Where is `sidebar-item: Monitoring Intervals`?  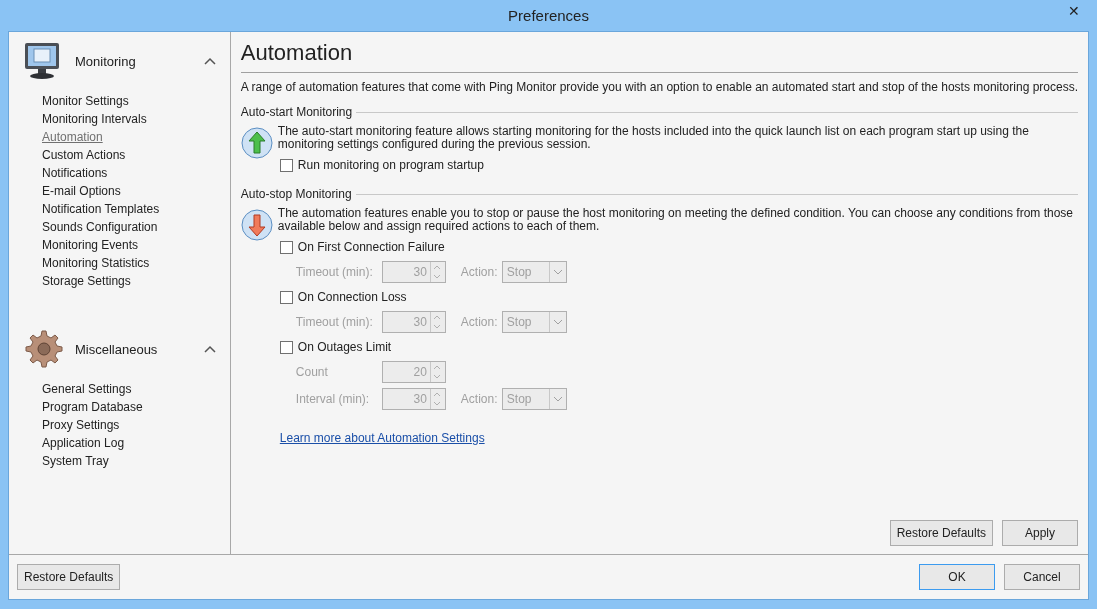 sidebar-item: Monitoring Intervals is located at coordinates (94, 119).